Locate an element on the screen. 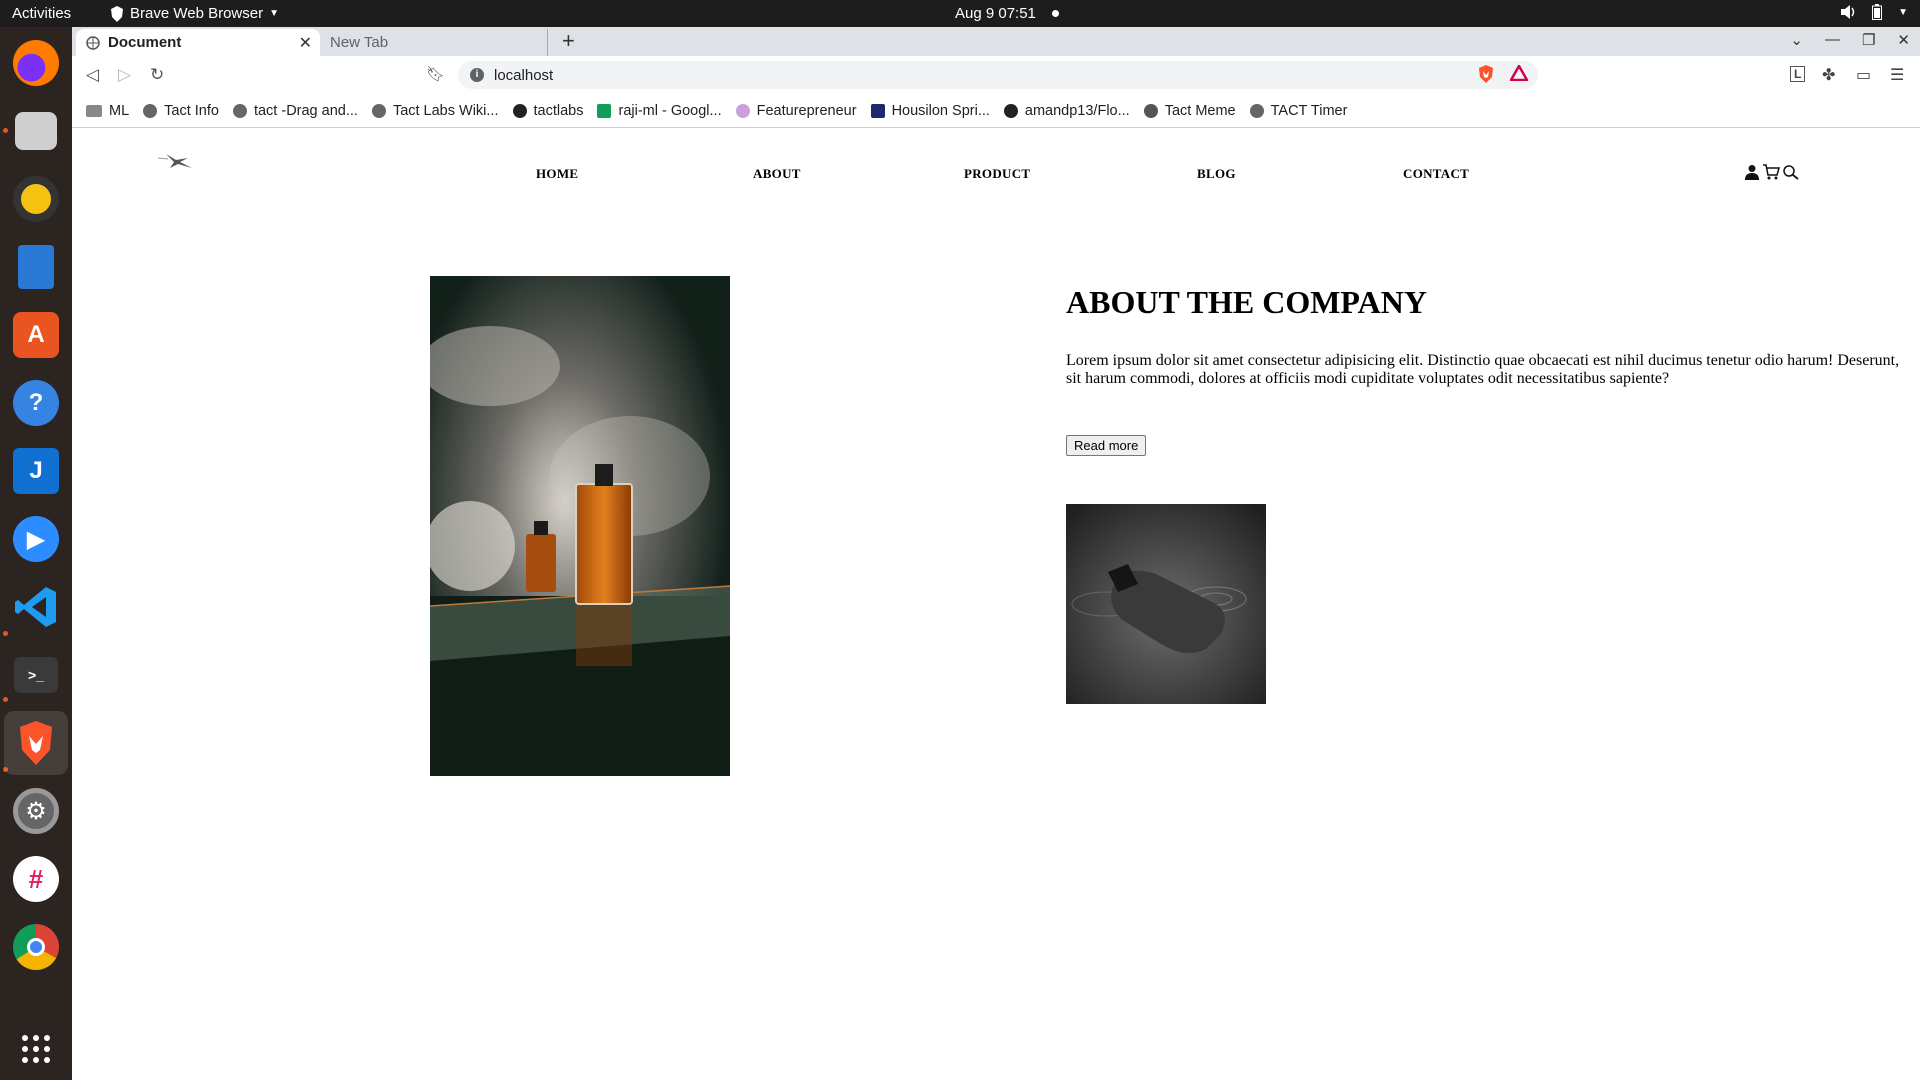  software-icon: A is located at coordinates (36, 335).